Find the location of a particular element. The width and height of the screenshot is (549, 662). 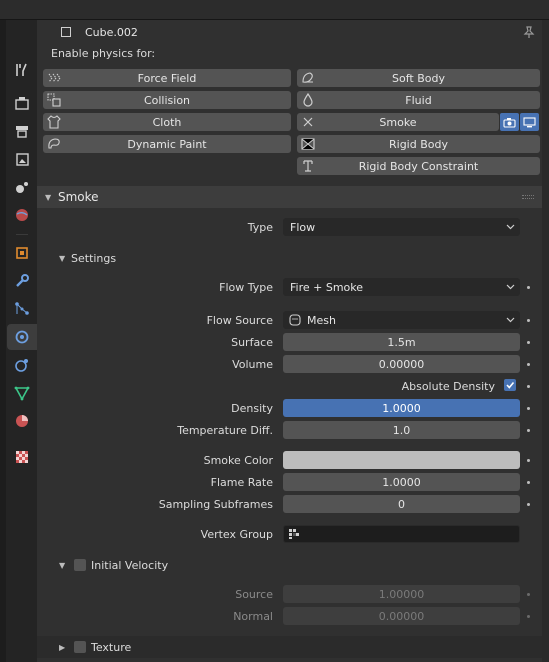

tab-constraints is located at coordinates (22, 365).